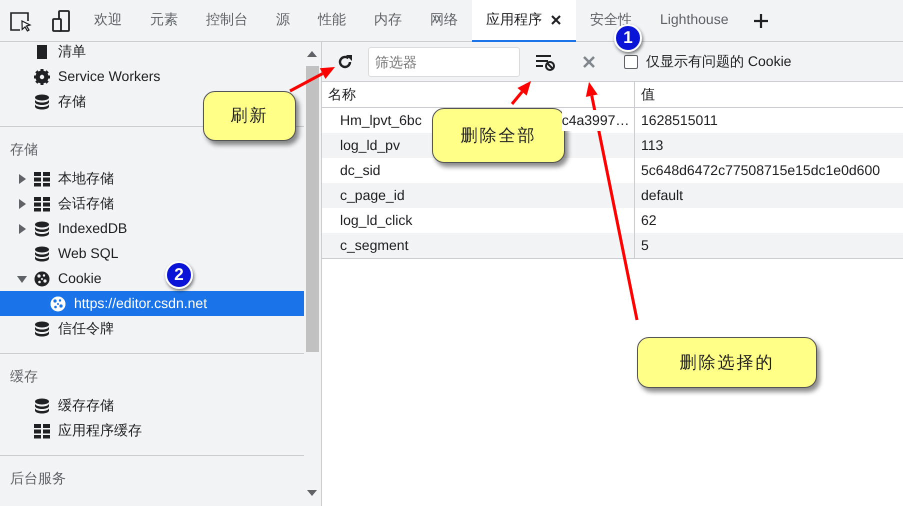  What do you see at coordinates (360, 170) in the screenshot?
I see `table-cell-text: dc_sid` at bounding box center [360, 170].